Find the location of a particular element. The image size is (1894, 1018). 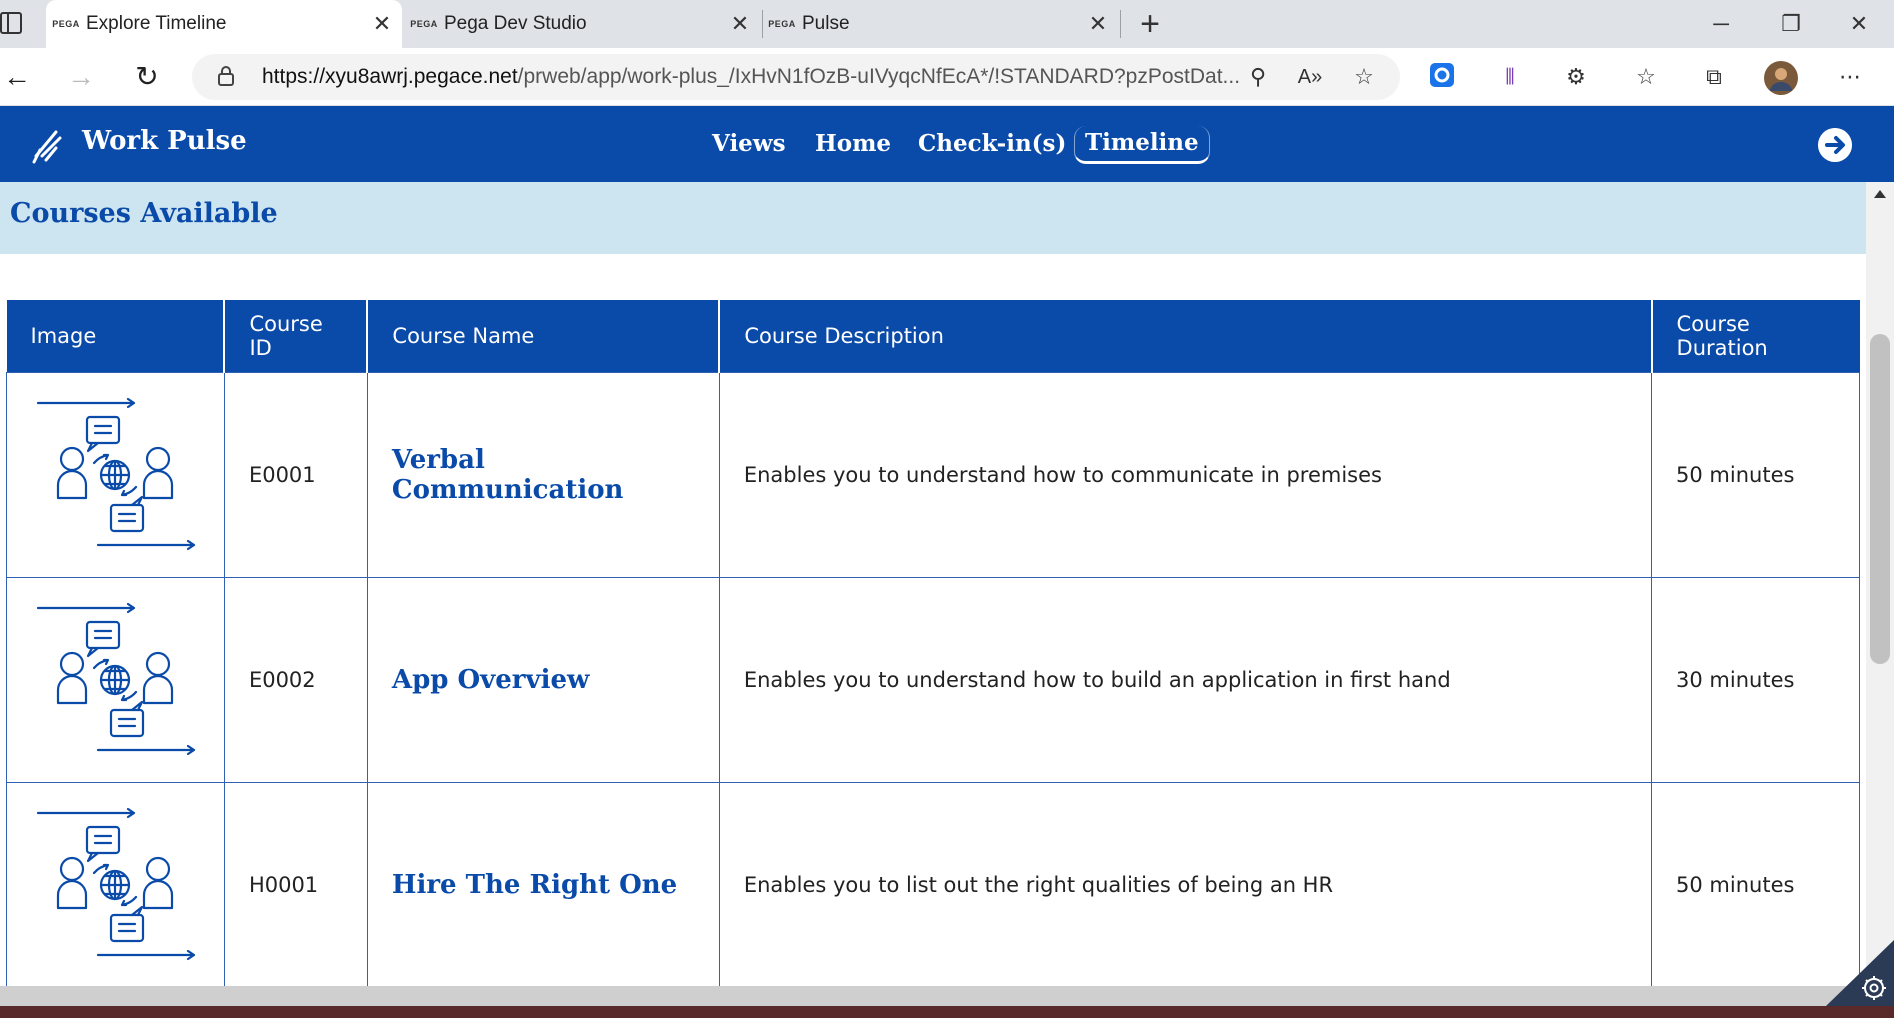

lock-icon is located at coordinates (226, 76).